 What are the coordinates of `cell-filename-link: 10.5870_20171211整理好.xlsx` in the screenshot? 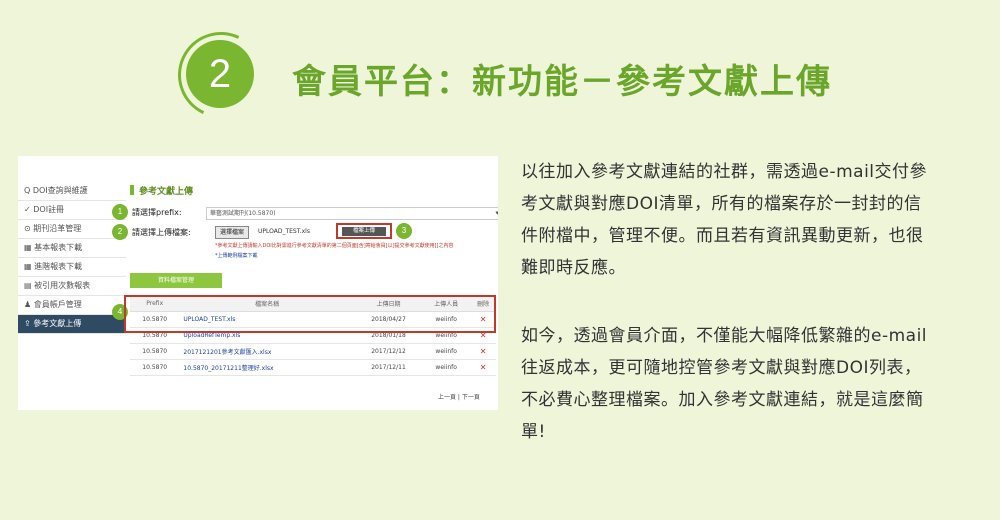 It's located at (267, 367).